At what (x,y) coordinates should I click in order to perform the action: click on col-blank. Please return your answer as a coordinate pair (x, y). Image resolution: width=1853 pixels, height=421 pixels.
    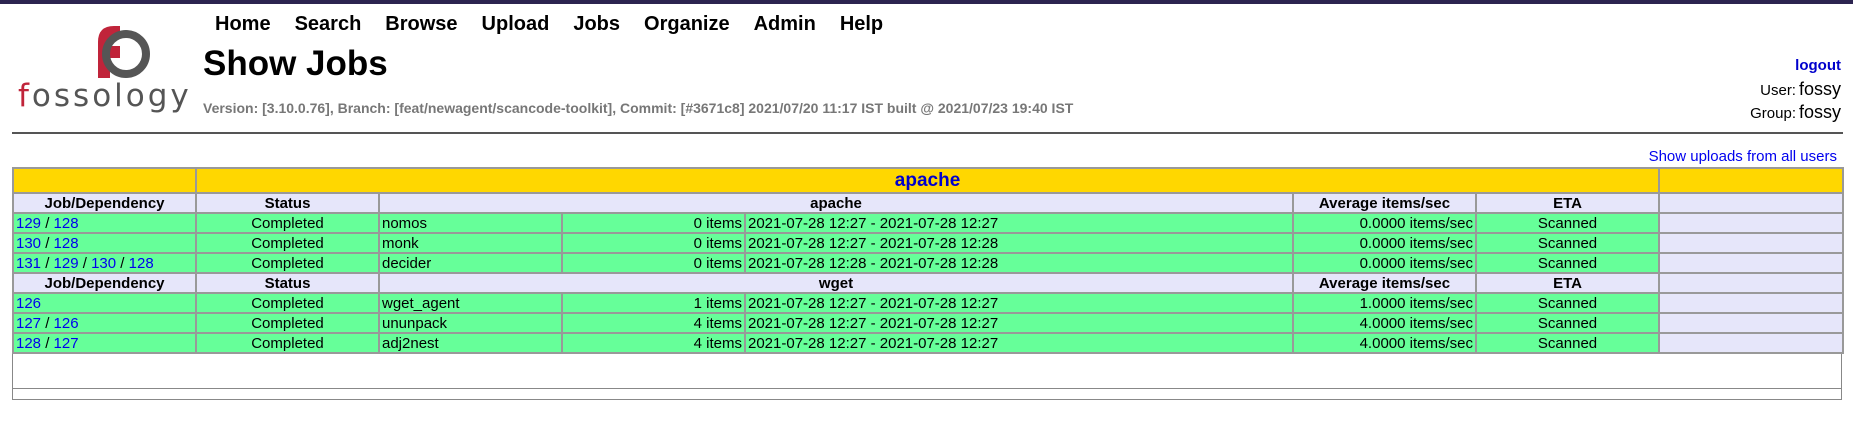
    Looking at the image, I should click on (1751, 203).